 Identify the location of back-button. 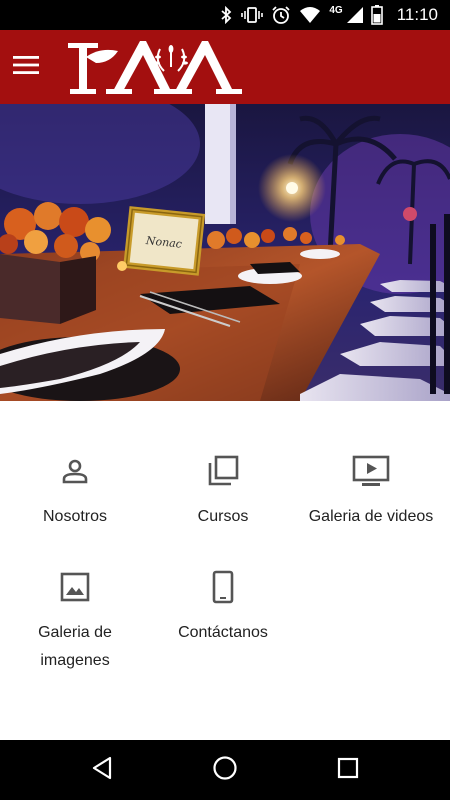
(102, 770).